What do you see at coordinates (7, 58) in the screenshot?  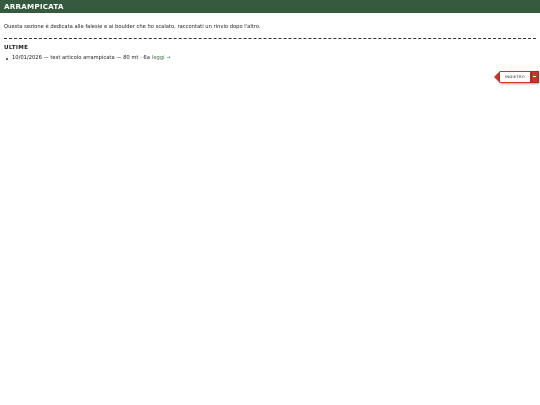 I see `bullet-icon` at bounding box center [7, 58].